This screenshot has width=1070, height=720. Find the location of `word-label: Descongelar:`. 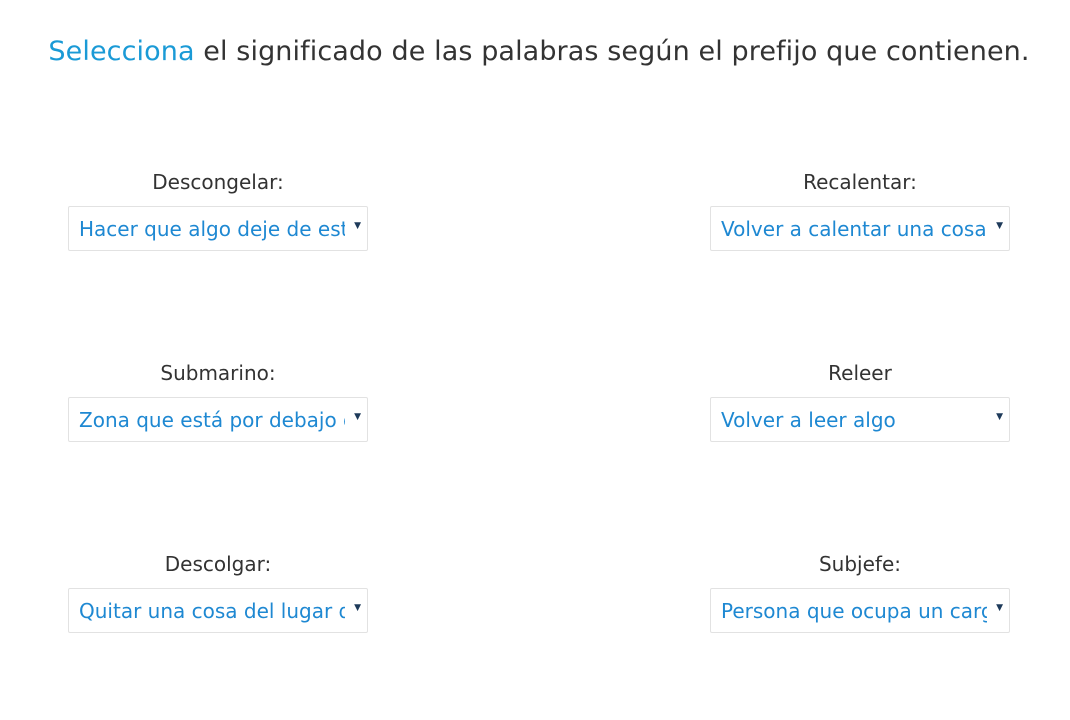

word-label: Descongelar: is located at coordinates (218, 182).